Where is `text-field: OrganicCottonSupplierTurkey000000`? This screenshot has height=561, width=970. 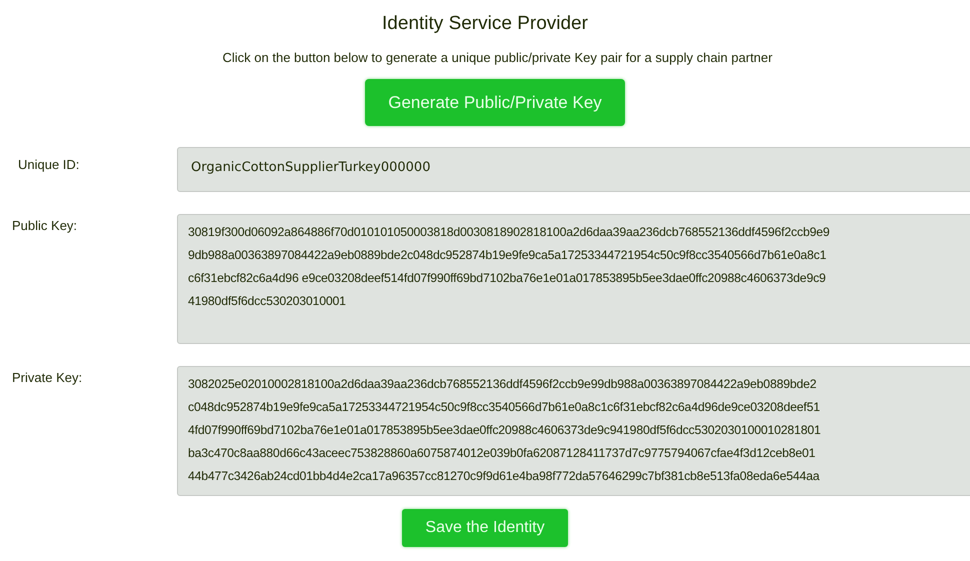
text-field: OrganicCottonSupplierTurkey000000 is located at coordinates (573, 169).